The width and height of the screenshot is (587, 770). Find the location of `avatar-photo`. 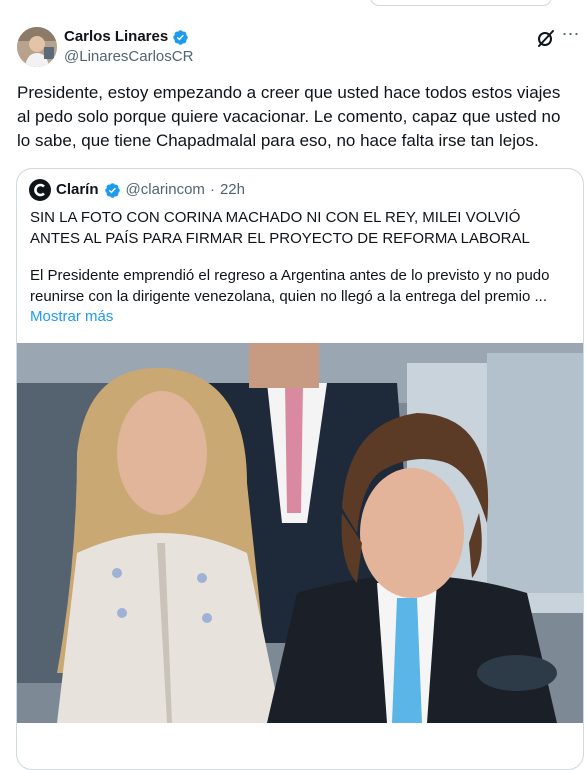

avatar-photo is located at coordinates (37, 47).